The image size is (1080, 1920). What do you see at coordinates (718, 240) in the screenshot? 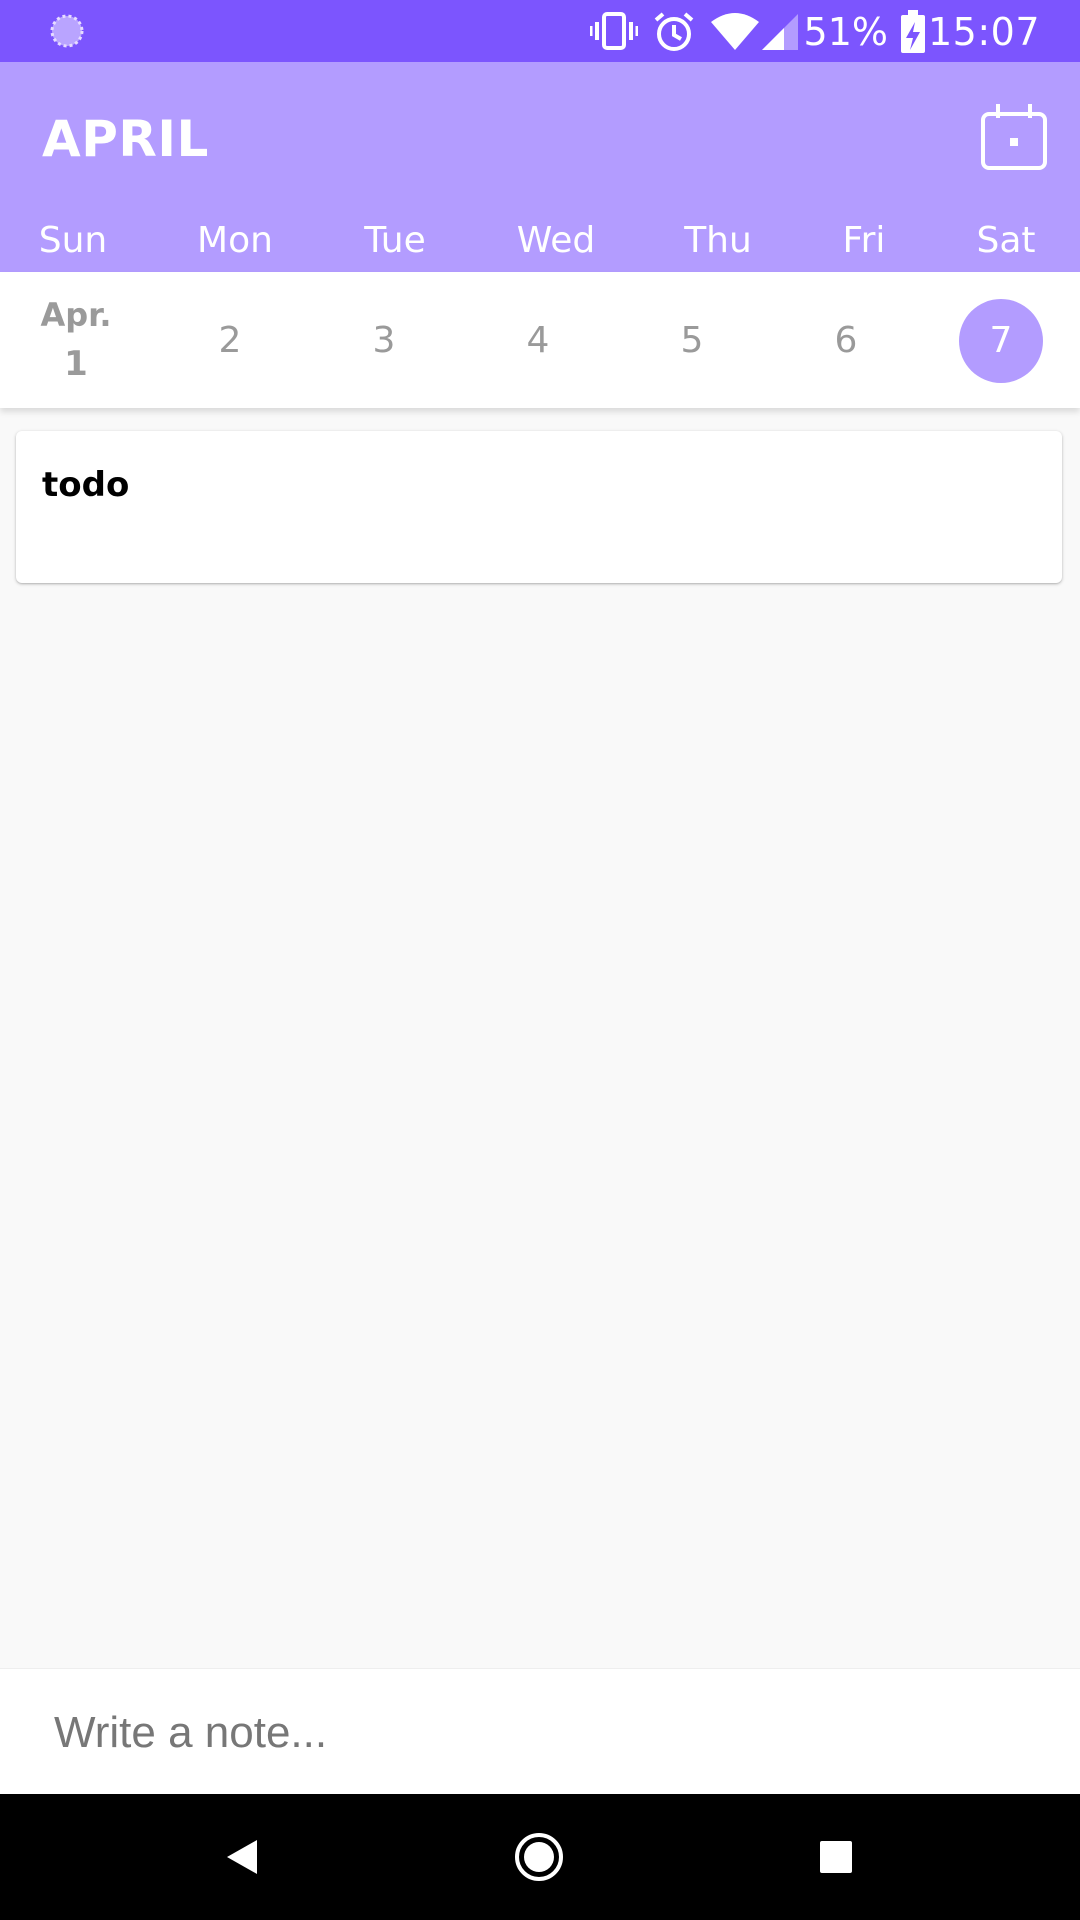
I see `weekday-thu: Thu` at bounding box center [718, 240].